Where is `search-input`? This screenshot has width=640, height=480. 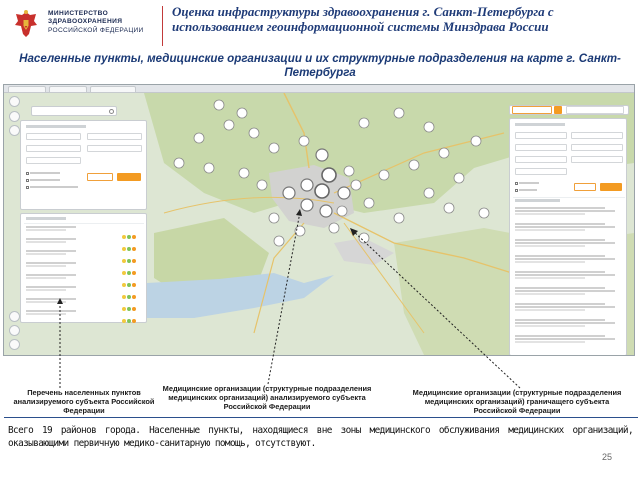 search-input is located at coordinates (74, 111).